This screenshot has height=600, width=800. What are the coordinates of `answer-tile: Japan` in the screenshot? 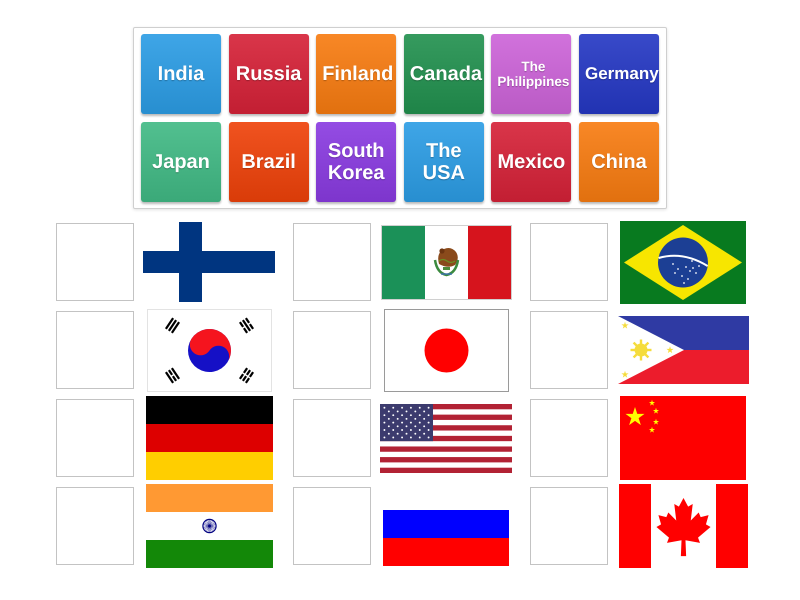 It's located at (181, 162).